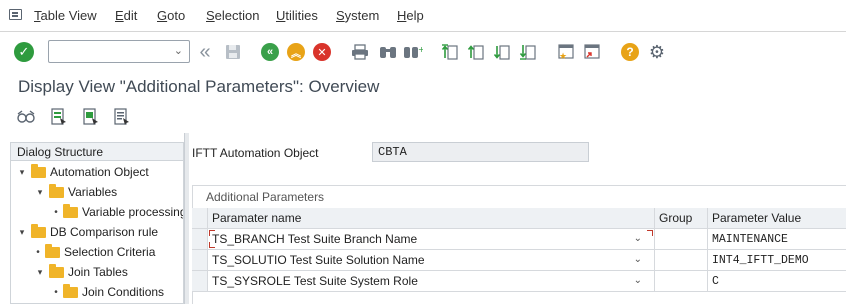  Describe the element at coordinates (97, 152) in the screenshot. I see `tree-header: Dialog Structure` at that location.